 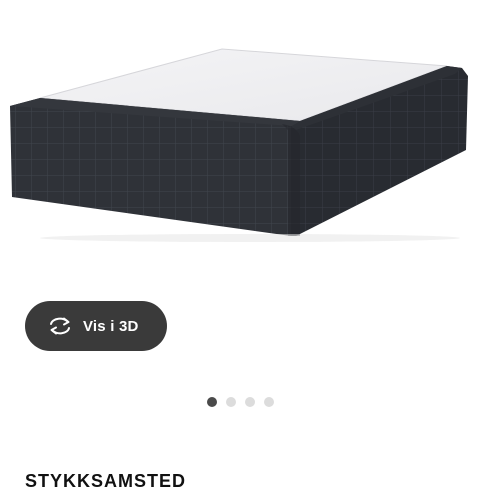 What do you see at coordinates (60, 326) in the screenshot?
I see `rotate-3d-icon` at bounding box center [60, 326].